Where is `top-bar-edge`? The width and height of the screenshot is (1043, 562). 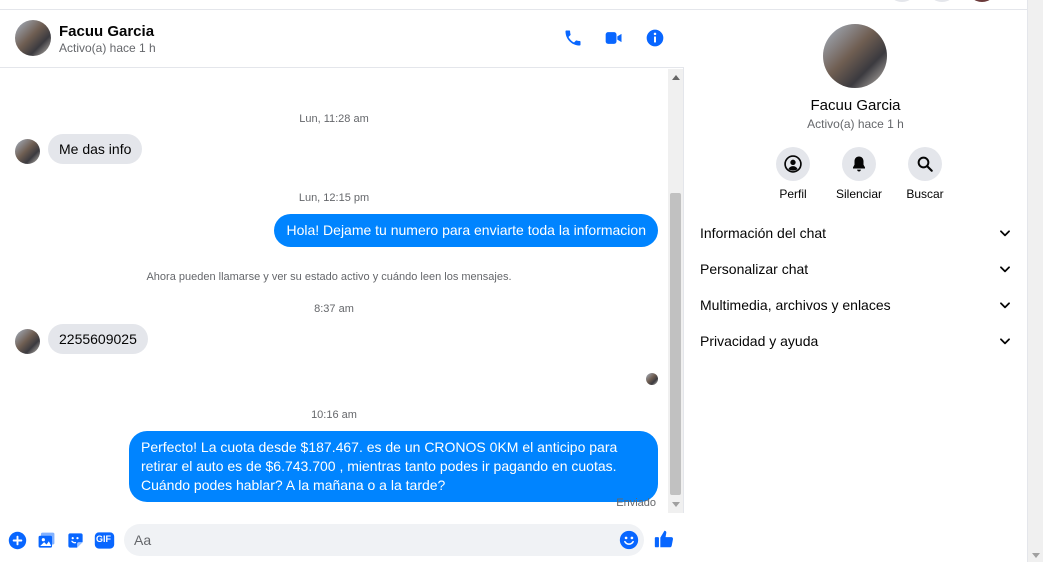 top-bar-edge is located at coordinates (513, 5).